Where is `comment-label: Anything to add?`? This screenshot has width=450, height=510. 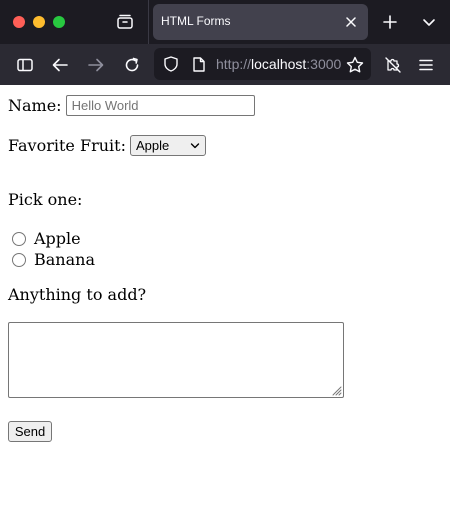 comment-label: Anything to add? is located at coordinates (77, 294).